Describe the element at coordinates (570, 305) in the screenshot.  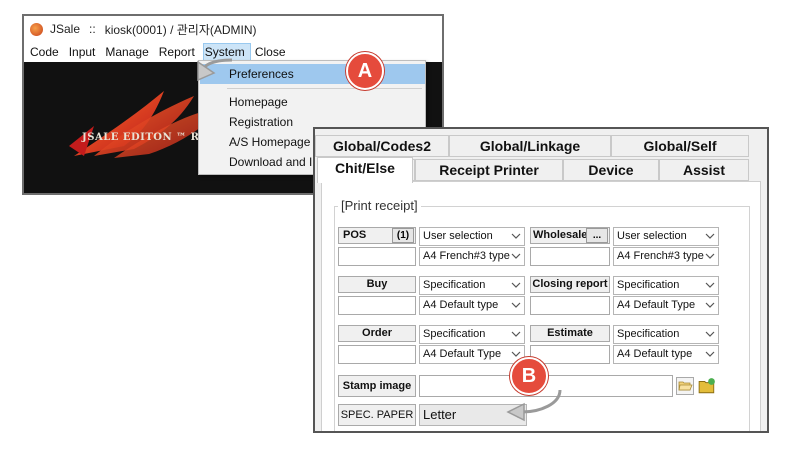
I see `closing-report-input` at that location.